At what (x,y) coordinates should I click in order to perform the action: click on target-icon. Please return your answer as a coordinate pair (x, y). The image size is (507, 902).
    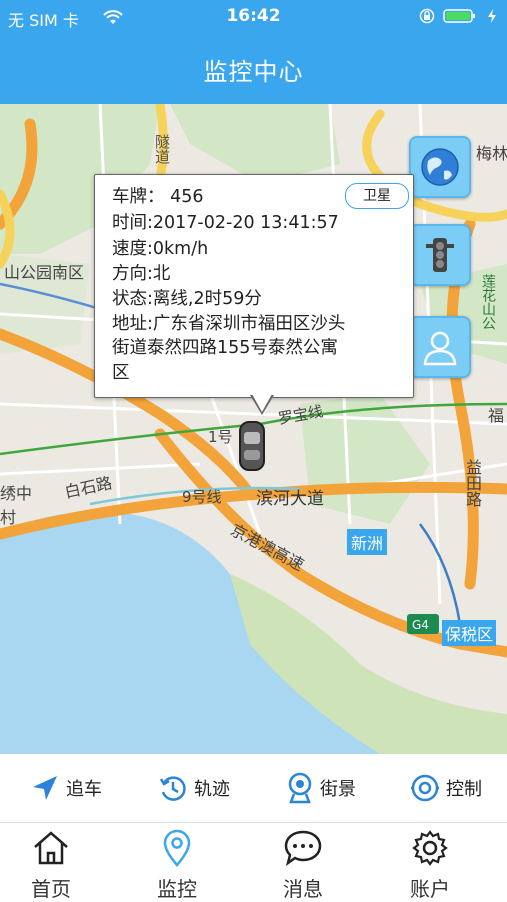
    Looking at the image, I should click on (425, 788).